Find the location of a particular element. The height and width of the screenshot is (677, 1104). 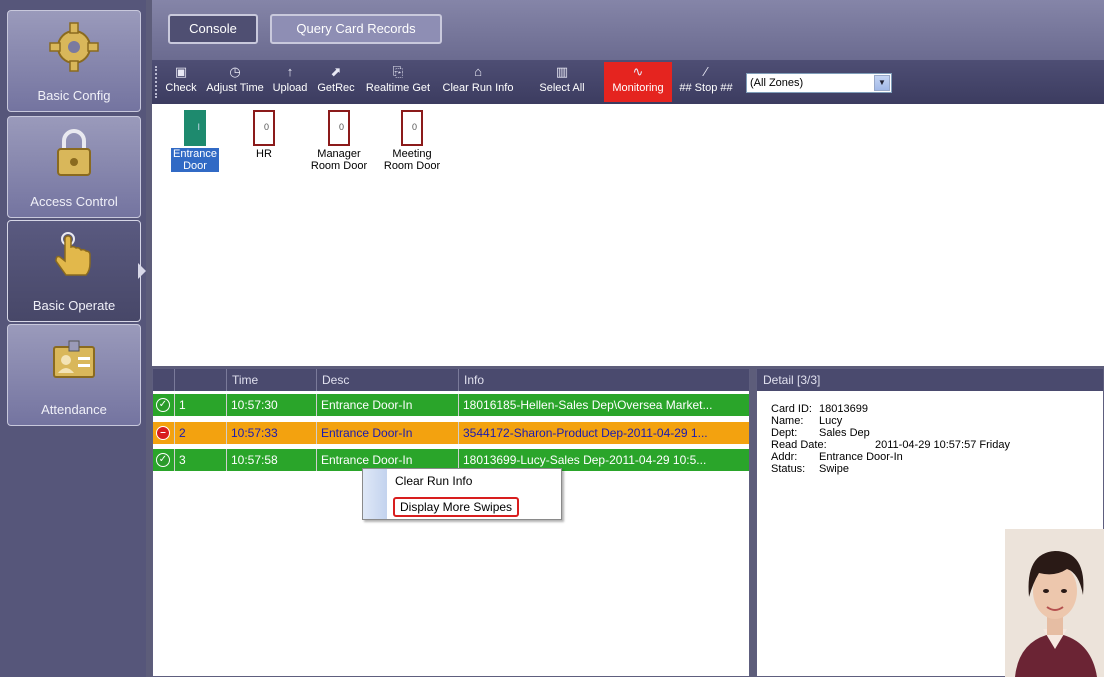

tab-strip: Console Query Card Records is located at coordinates (628, 30).